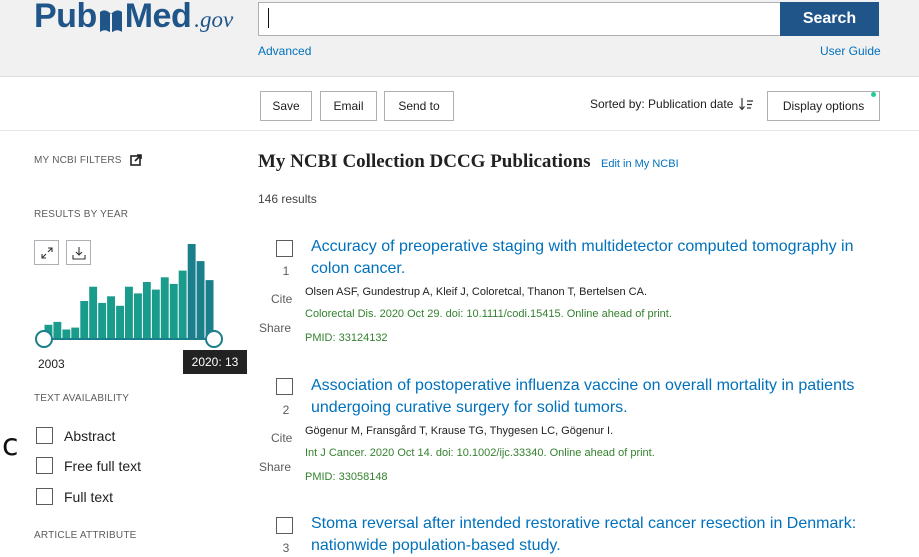  I want to click on results-count: 146 results, so click(287, 199).